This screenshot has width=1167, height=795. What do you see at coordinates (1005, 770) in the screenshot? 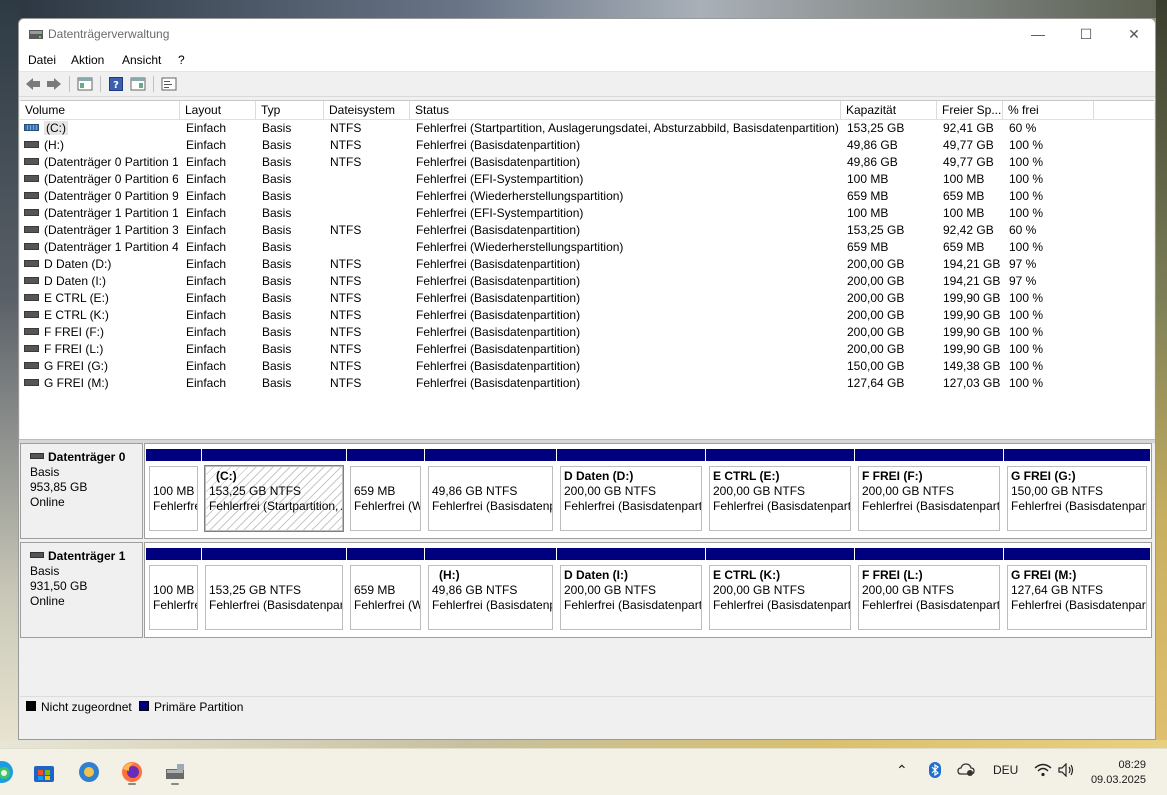
I see `language-indicator: DEU` at bounding box center [1005, 770].